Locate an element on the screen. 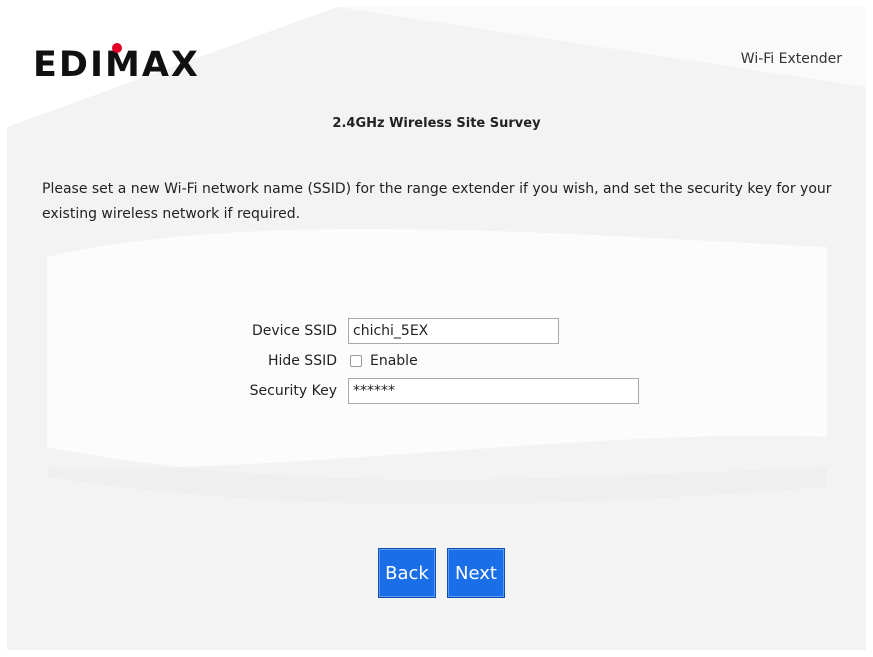 This screenshot has width=873, height=657. next-button: Next is located at coordinates (476, 573).